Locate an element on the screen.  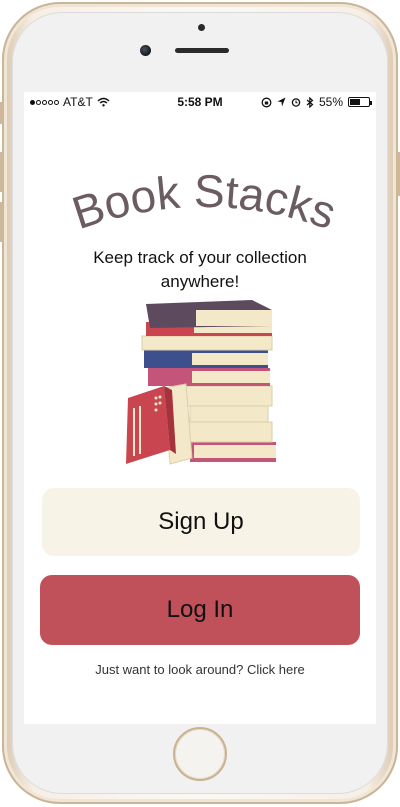
app-title-text: Book Stacks is located at coordinates (204, 202).